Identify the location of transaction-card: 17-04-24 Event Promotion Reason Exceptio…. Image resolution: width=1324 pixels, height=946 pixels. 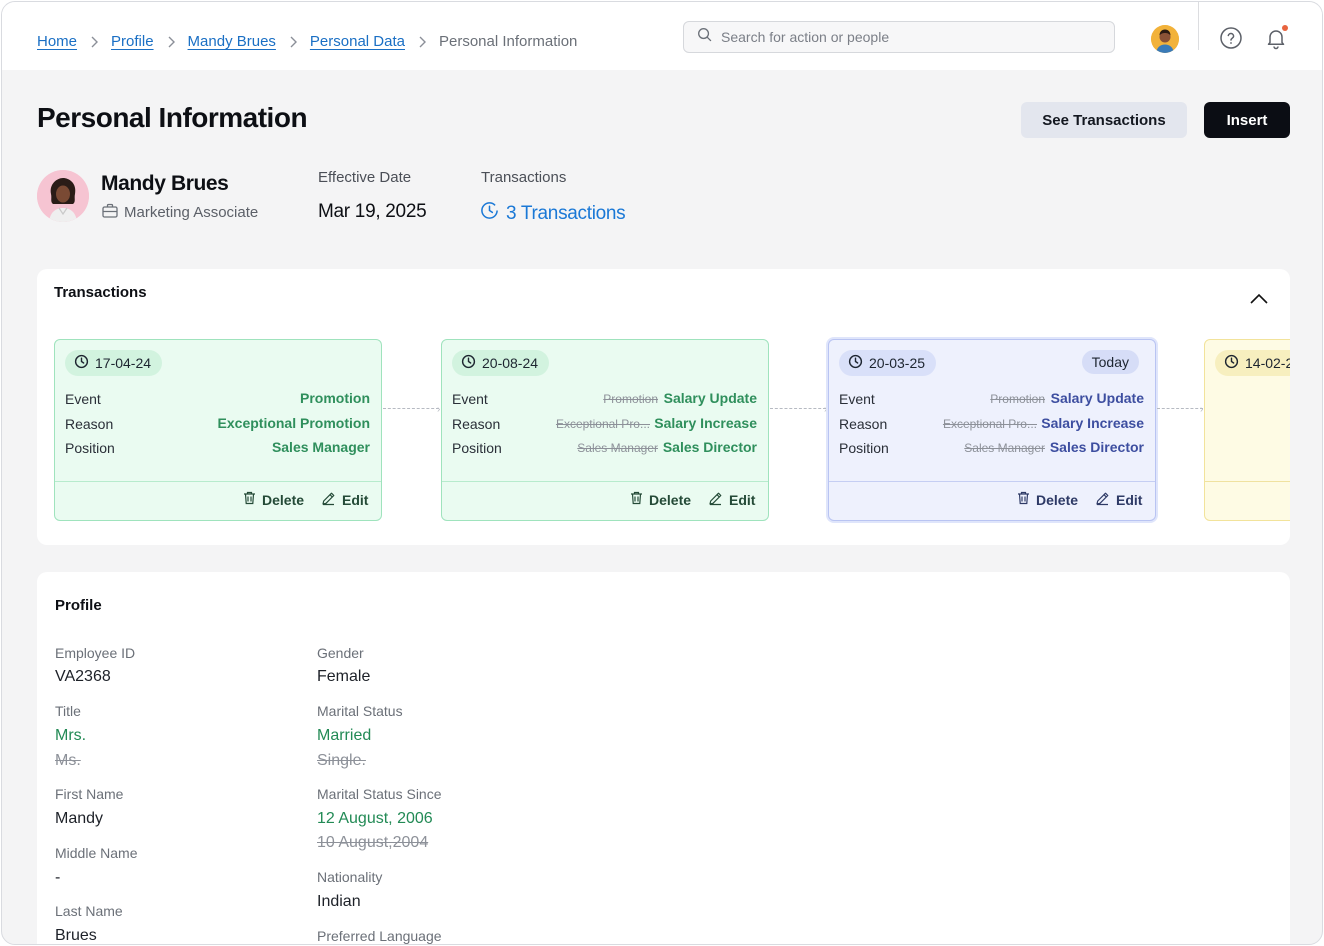
(218, 430).